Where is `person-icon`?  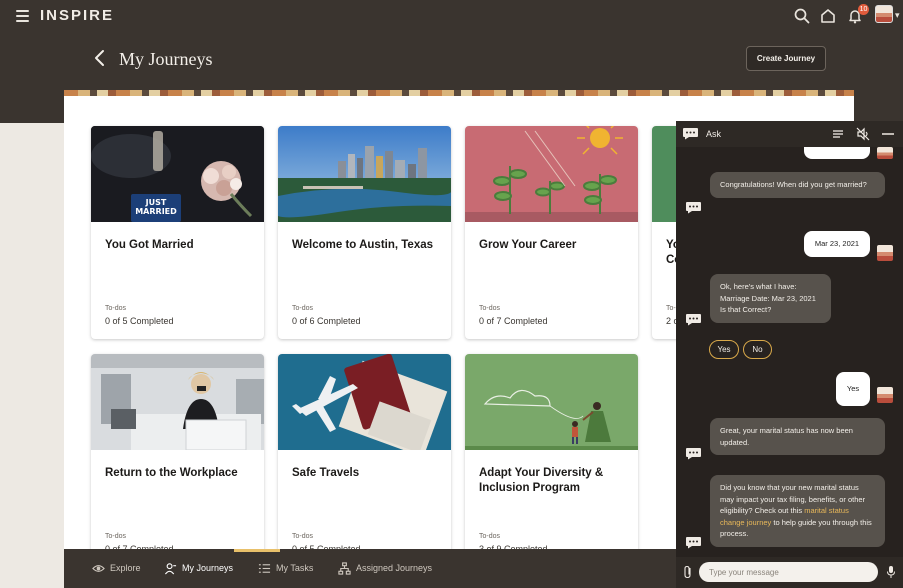 person-icon is located at coordinates (170, 568).